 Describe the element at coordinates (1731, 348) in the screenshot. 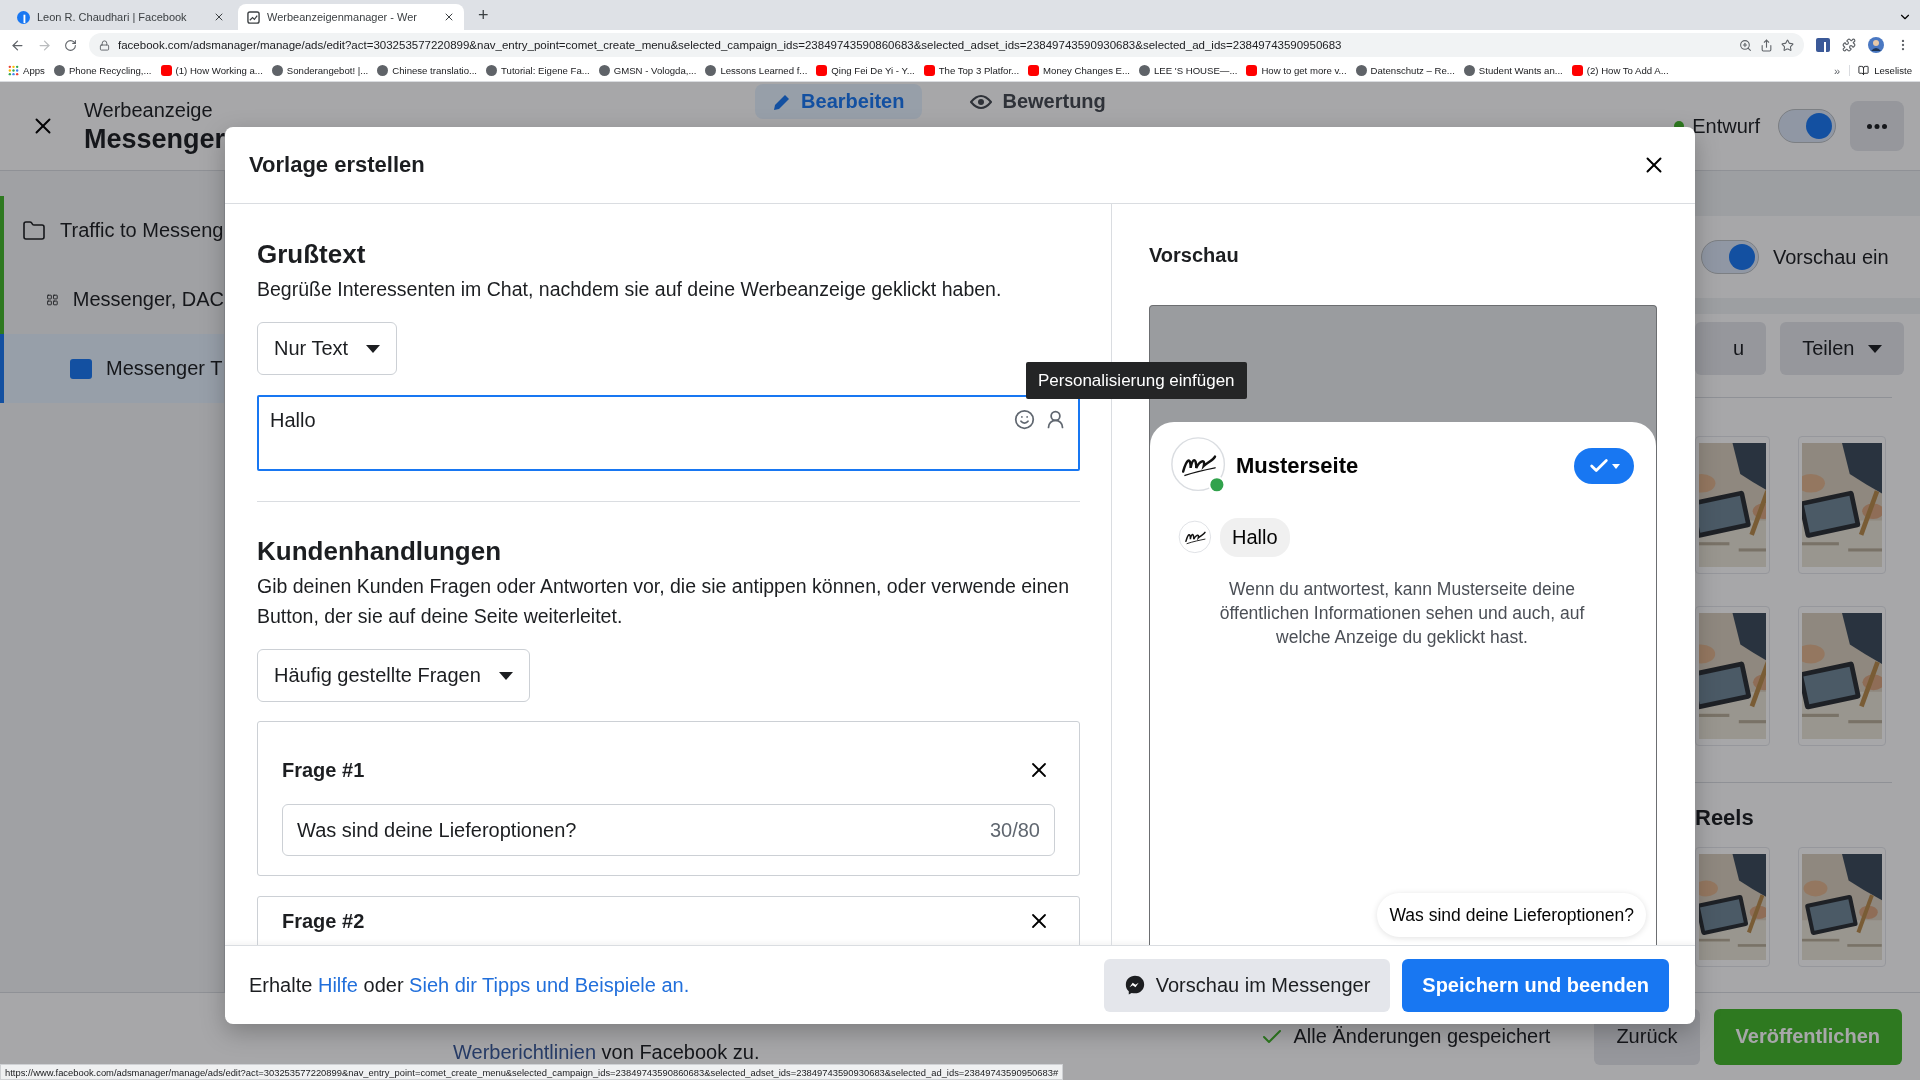

I see `toolbar-button: u` at that location.